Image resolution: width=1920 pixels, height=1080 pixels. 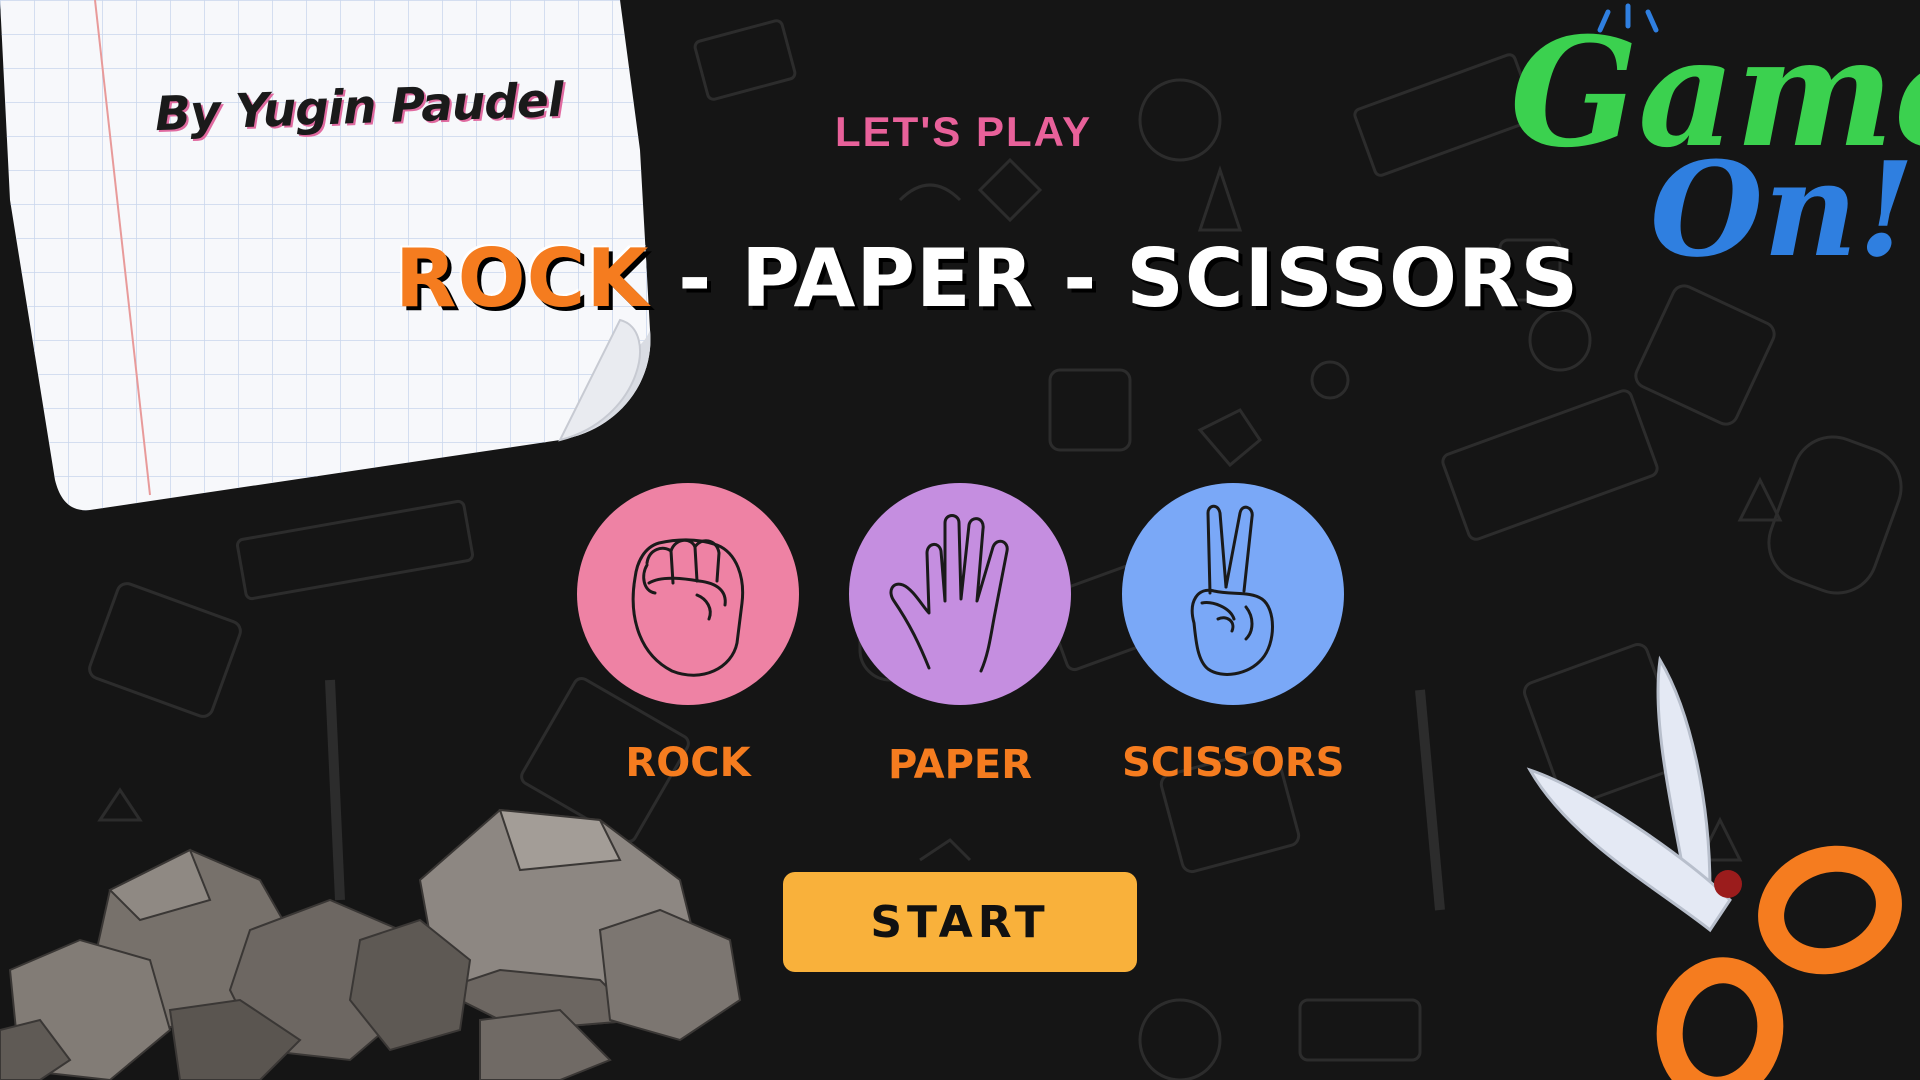 What do you see at coordinates (1233, 763) in the screenshot?
I see `scissors-choice-label: SCISSORS` at bounding box center [1233, 763].